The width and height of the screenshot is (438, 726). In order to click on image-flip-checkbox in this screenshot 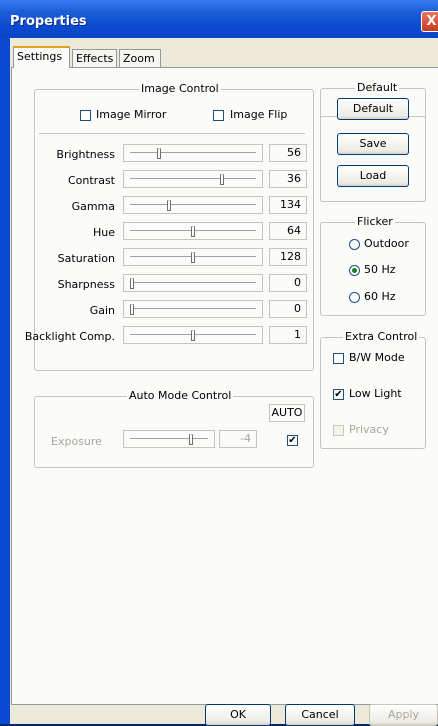, I will do `click(218, 115)`.